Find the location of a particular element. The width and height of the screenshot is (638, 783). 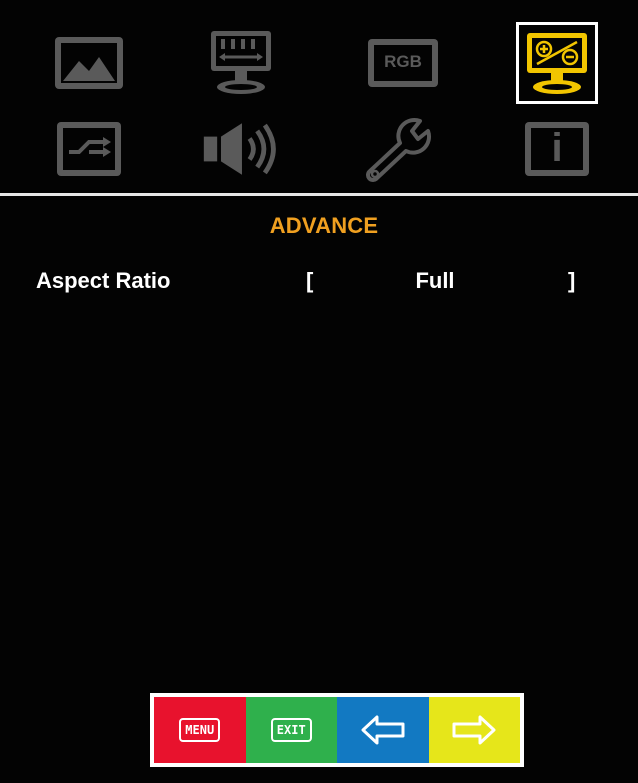

header-divider is located at coordinates (319, 194).